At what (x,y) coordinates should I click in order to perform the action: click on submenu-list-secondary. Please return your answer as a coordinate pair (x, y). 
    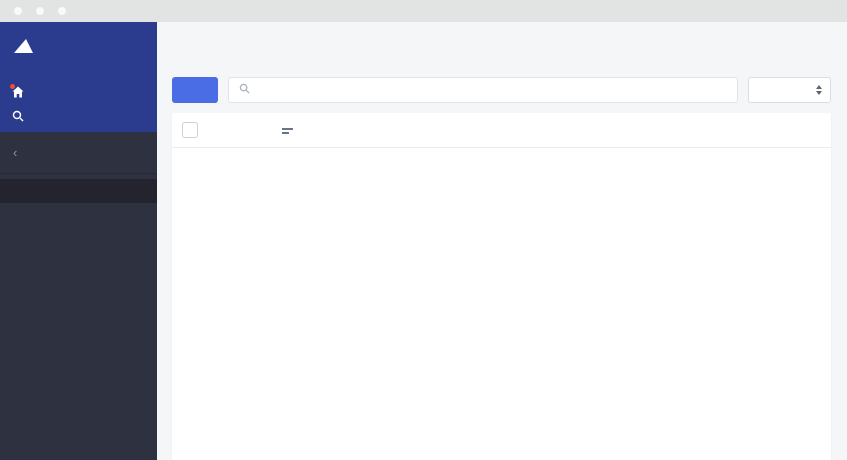
    Looking at the image, I should click on (78, 392).